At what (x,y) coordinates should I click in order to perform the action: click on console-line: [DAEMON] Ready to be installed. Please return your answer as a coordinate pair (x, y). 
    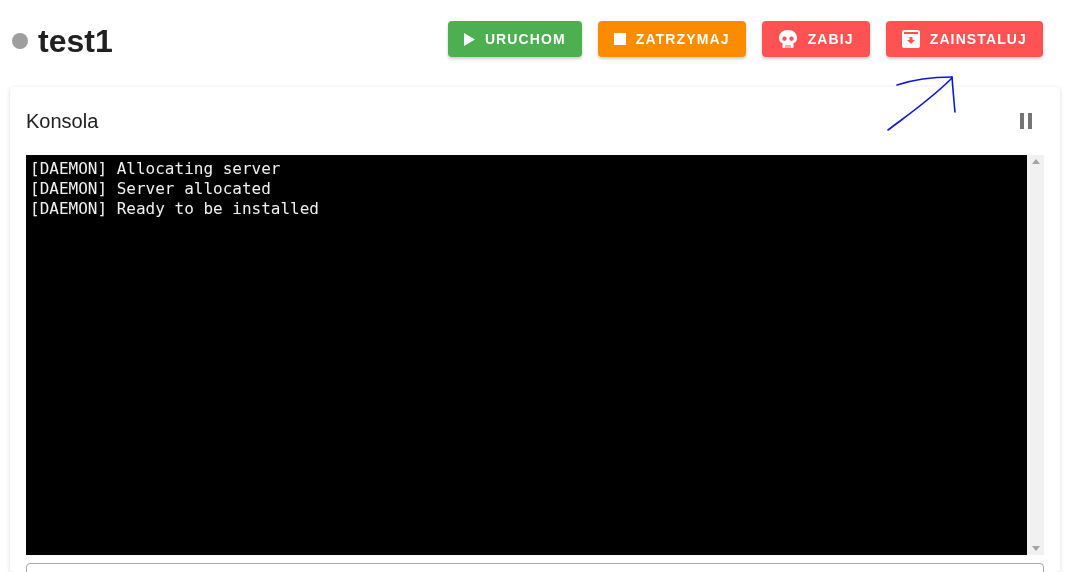
    Looking at the image, I should click on (175, 209).